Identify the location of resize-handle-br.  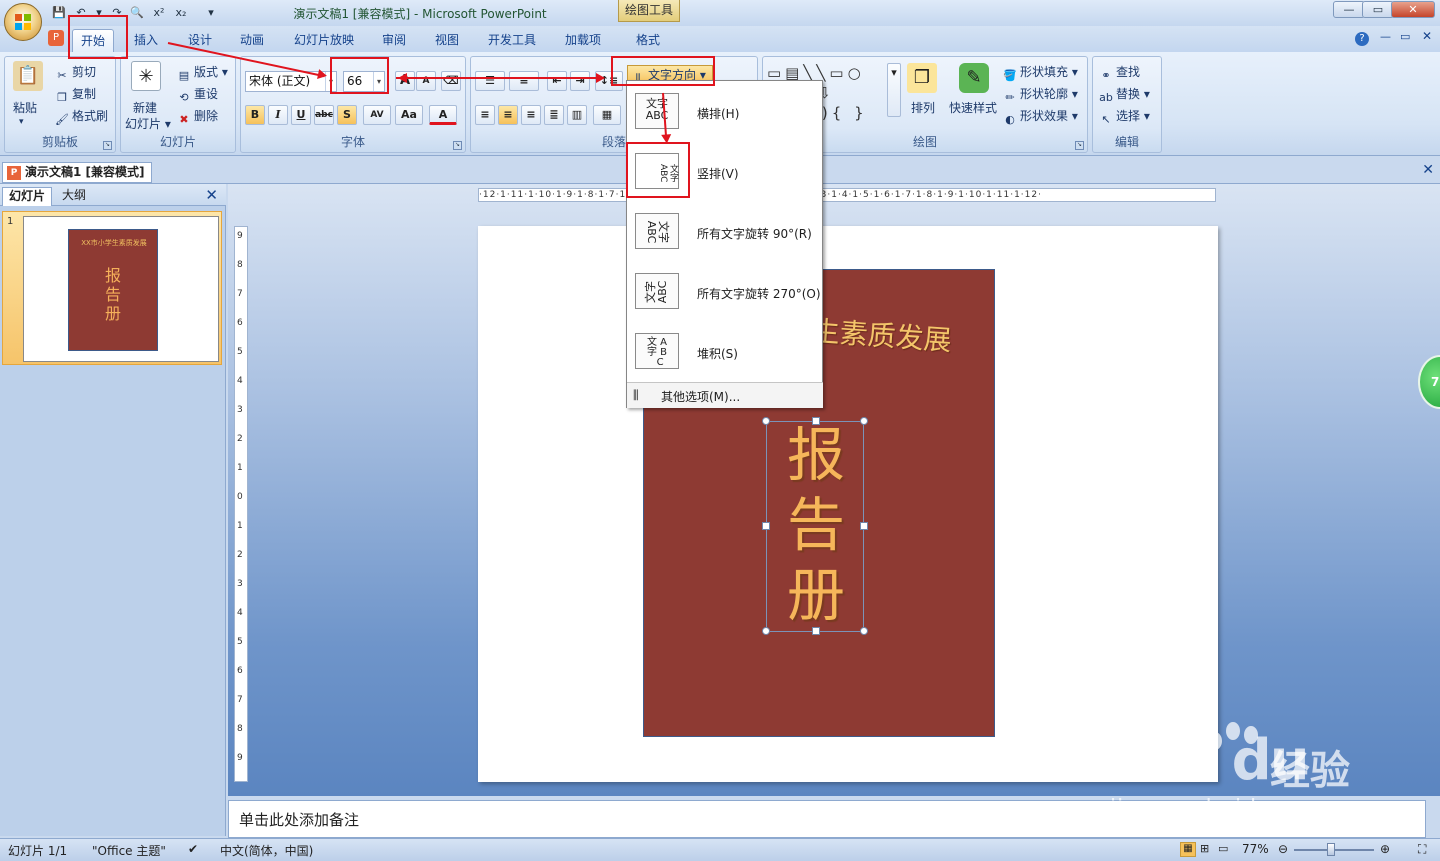
(864, 631).